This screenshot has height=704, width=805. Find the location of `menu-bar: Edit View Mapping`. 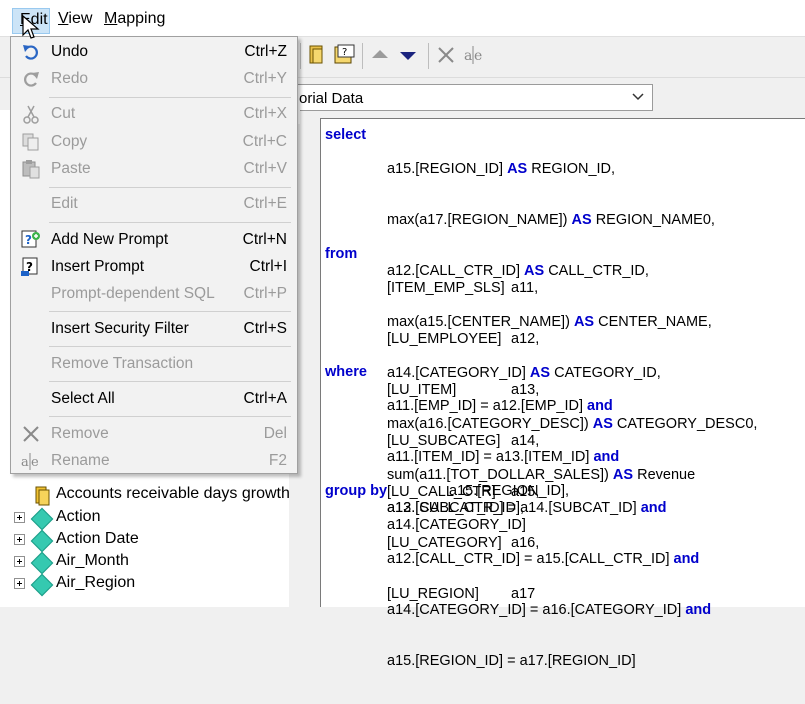

menu-bar: Edit View Mapping is located at coordinates (402, 18).